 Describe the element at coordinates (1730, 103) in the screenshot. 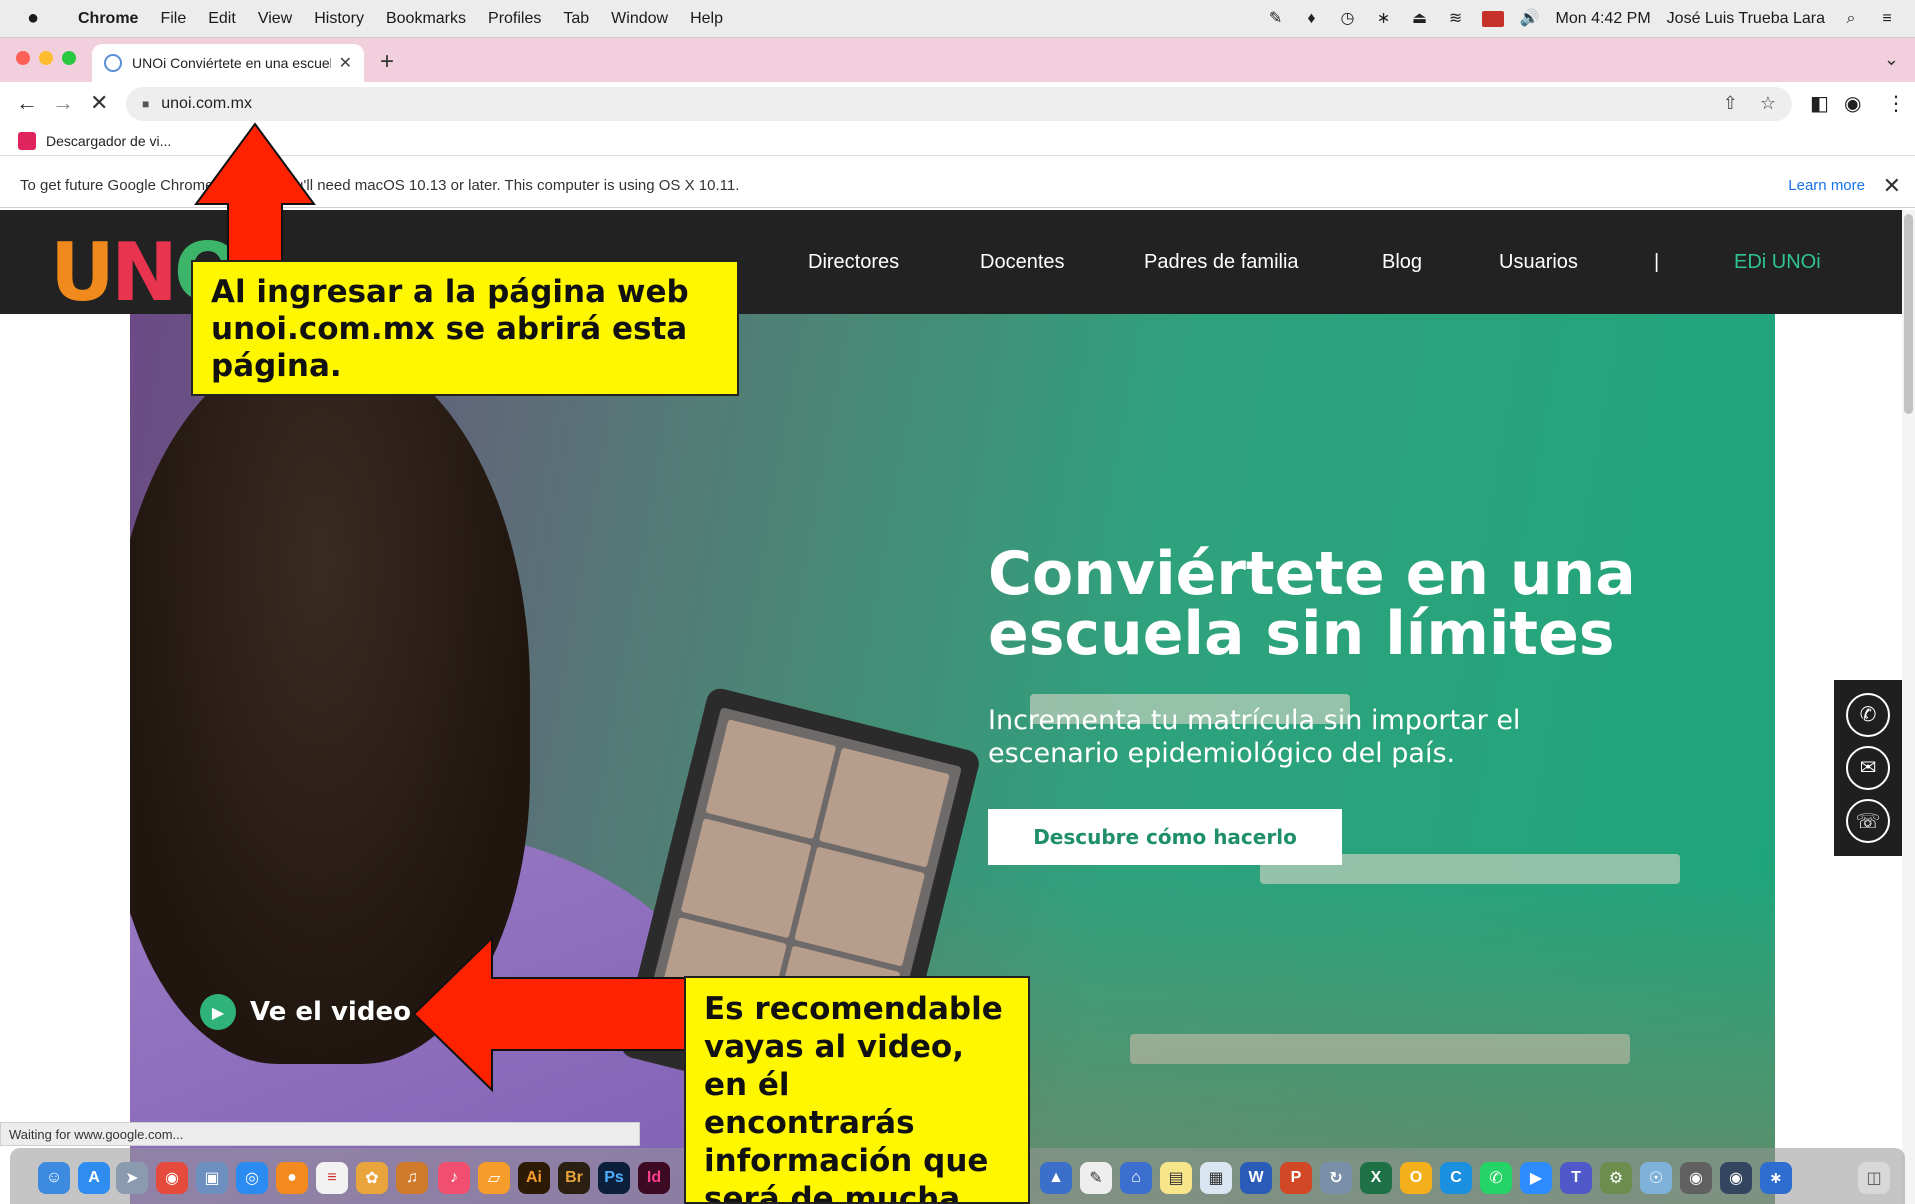

I see `share-icon: ⇧` at that location.